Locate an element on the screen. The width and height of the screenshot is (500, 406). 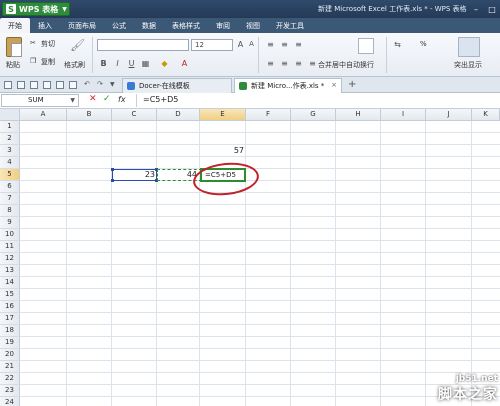
wrap-text-icon is located at coordinates (366, 46).